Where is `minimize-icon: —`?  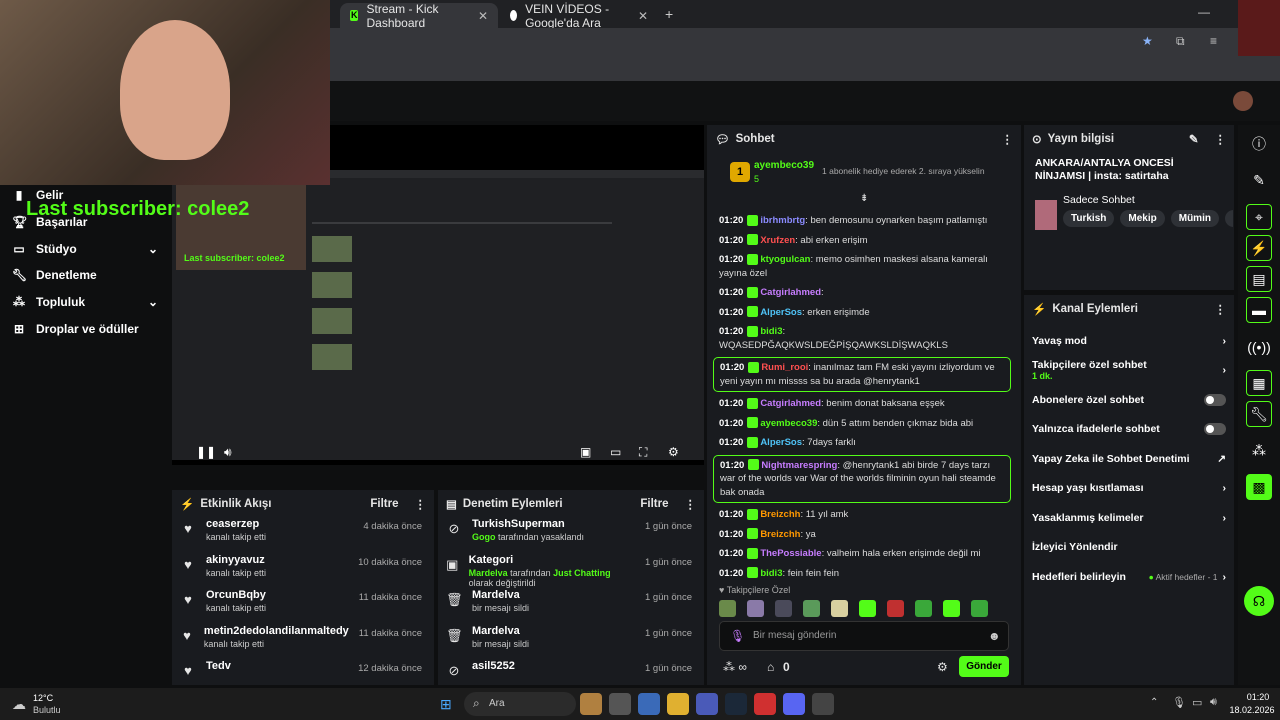 minimize-icon: — is located at coordinates (1204, 12).